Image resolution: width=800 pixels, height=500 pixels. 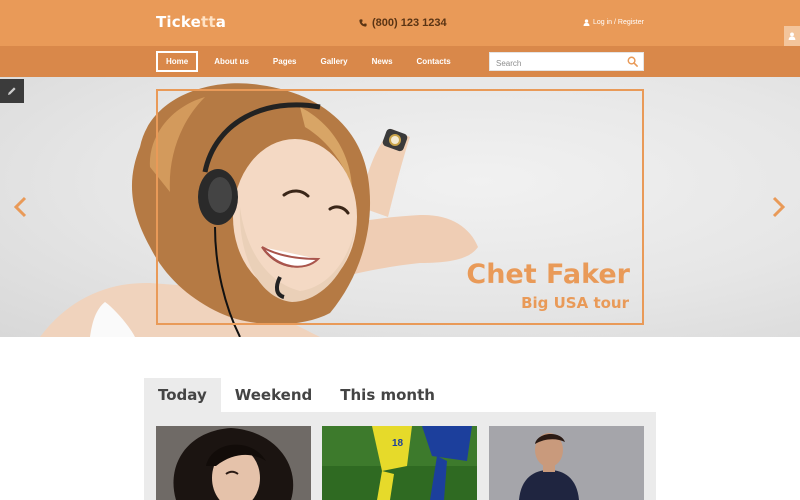 What do you see at coordinates (363, 23) in the screenshot?
I see `phone-icon` at bounding box center [363, 23].